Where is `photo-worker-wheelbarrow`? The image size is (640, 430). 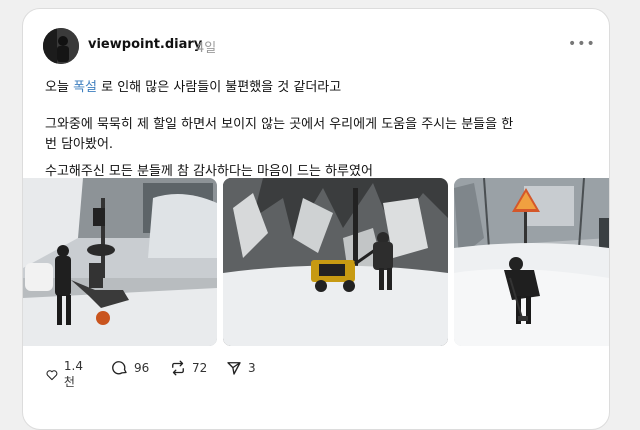 photo-worker-wheelbarrow is located at coordinates (120, 262).